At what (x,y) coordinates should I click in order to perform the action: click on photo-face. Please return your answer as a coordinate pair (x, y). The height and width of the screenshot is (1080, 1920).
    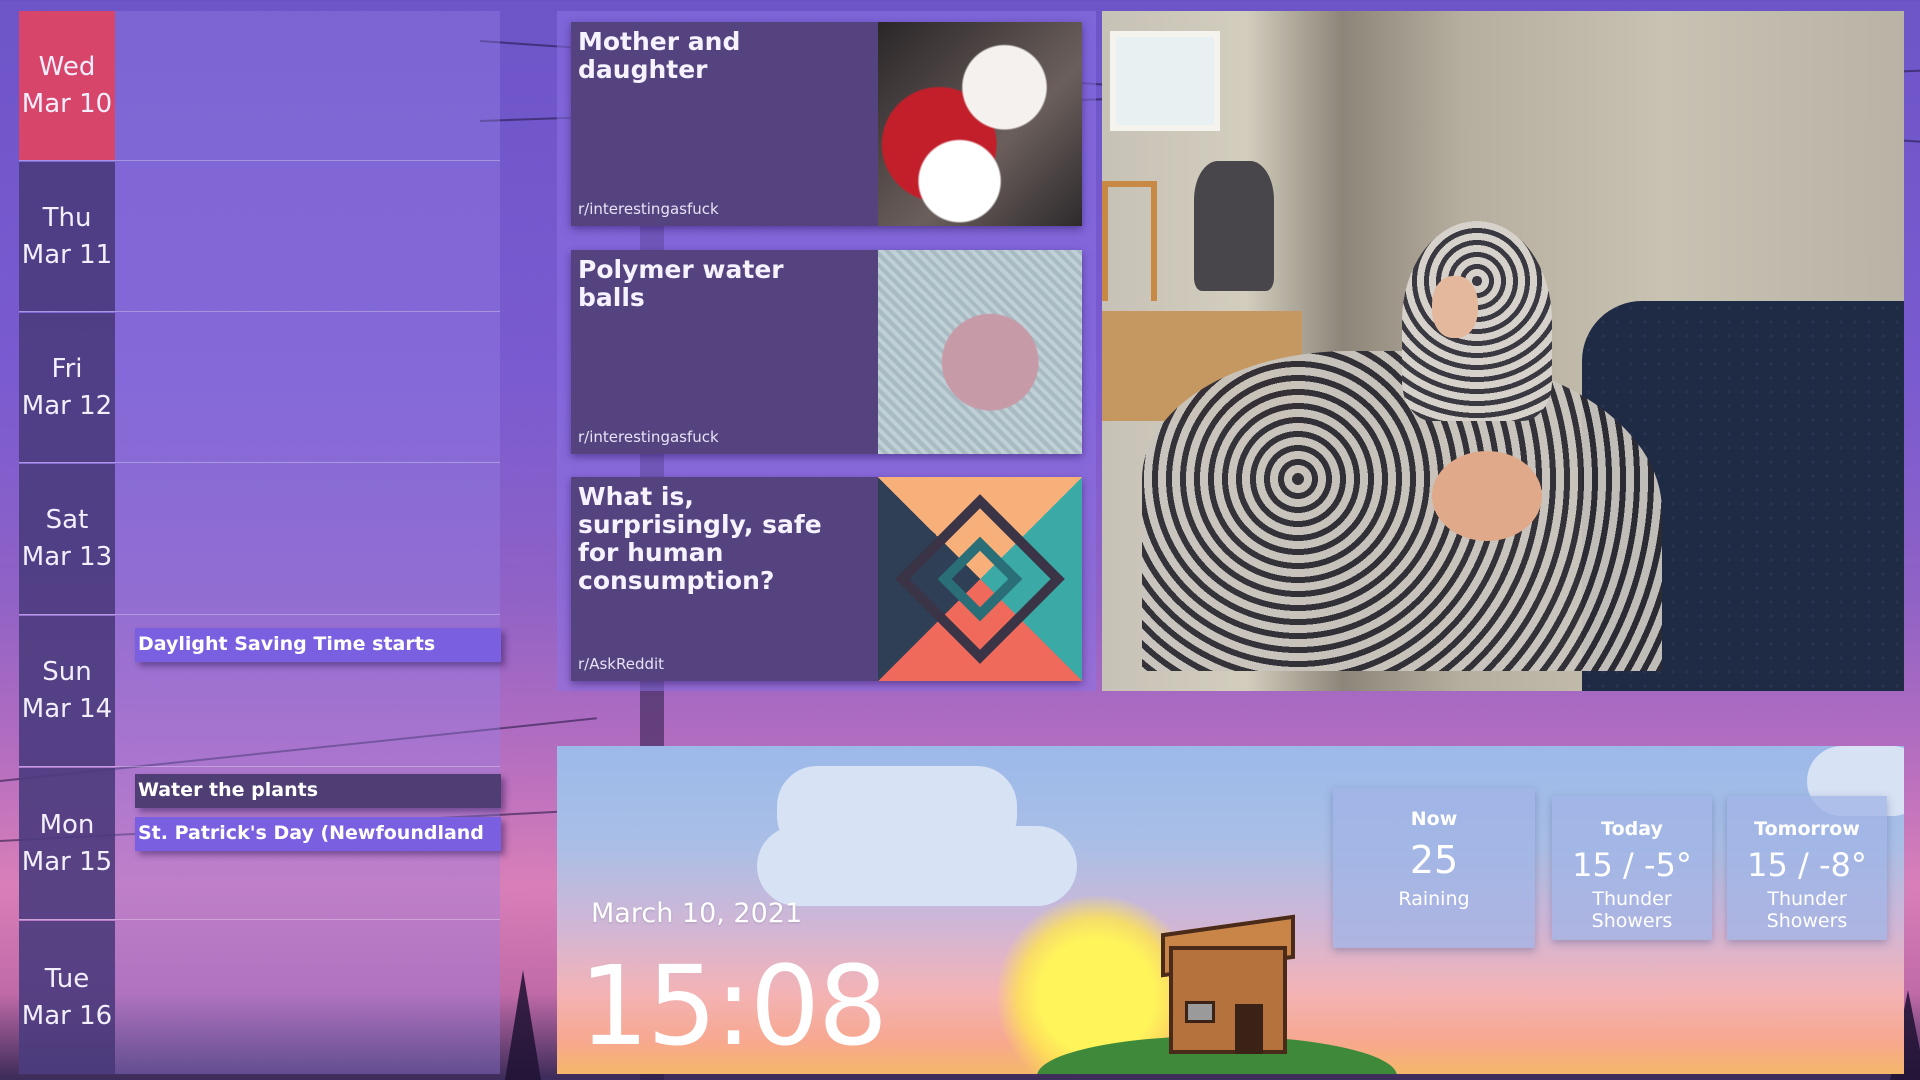
    Looking at the image, I should click on (1455, 307).